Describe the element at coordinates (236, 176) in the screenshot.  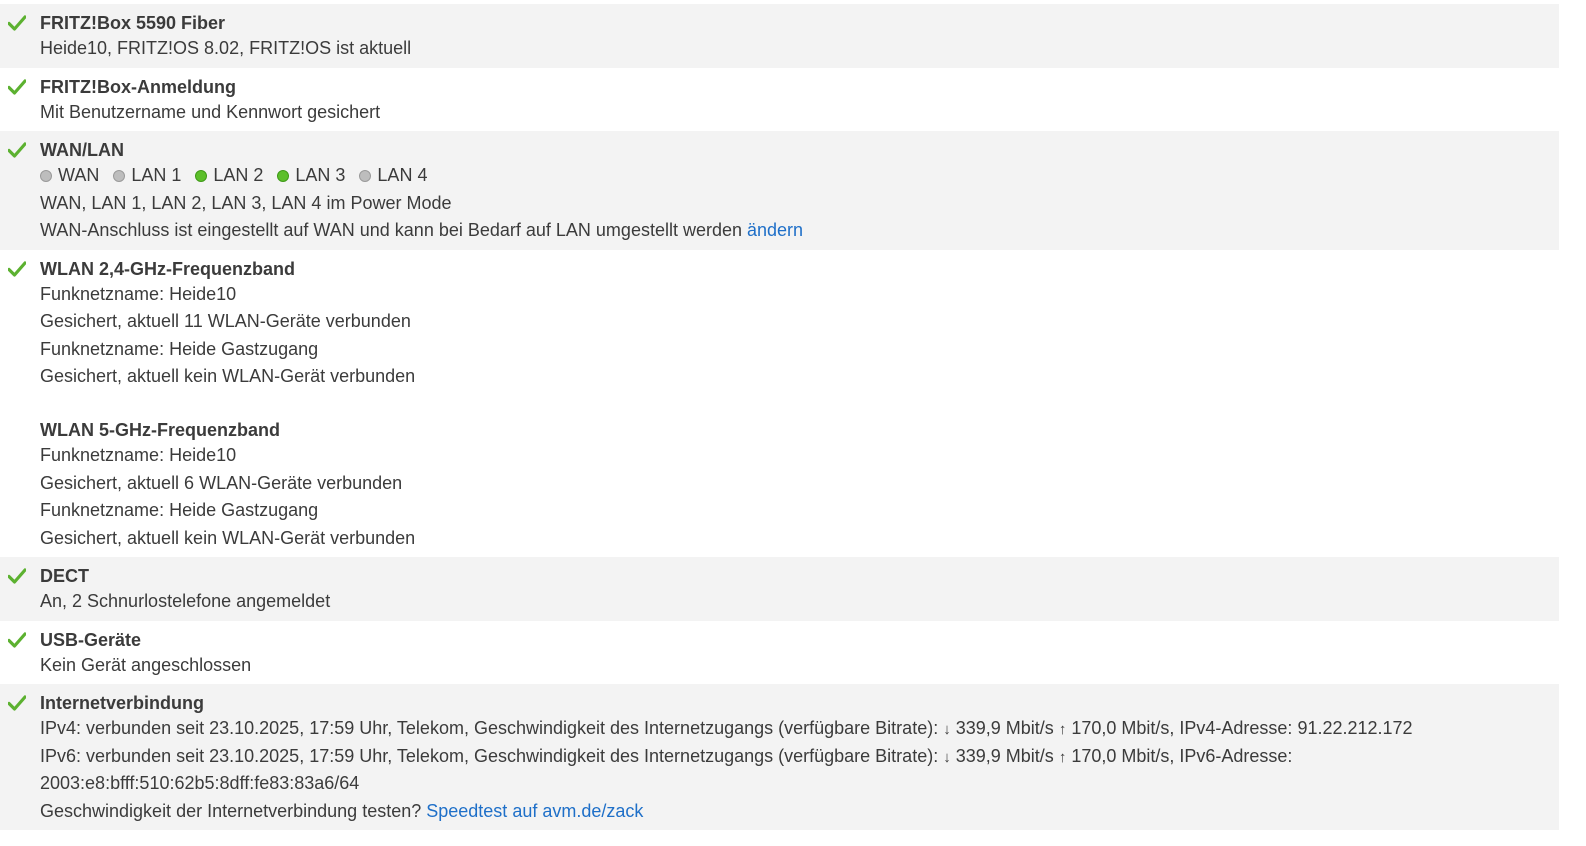
I see `port-led-lan2: LAN 2` at that location.